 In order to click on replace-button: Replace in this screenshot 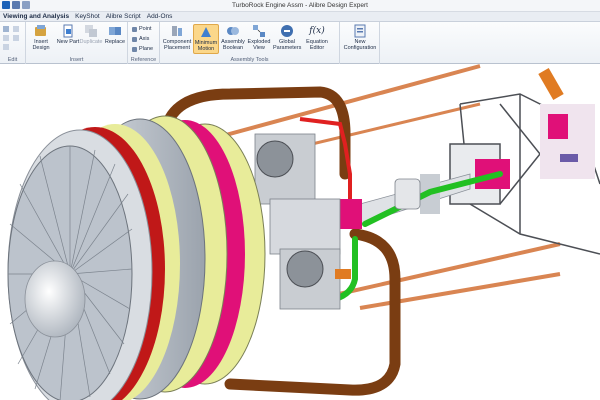, I will do `click(115, 39)`.